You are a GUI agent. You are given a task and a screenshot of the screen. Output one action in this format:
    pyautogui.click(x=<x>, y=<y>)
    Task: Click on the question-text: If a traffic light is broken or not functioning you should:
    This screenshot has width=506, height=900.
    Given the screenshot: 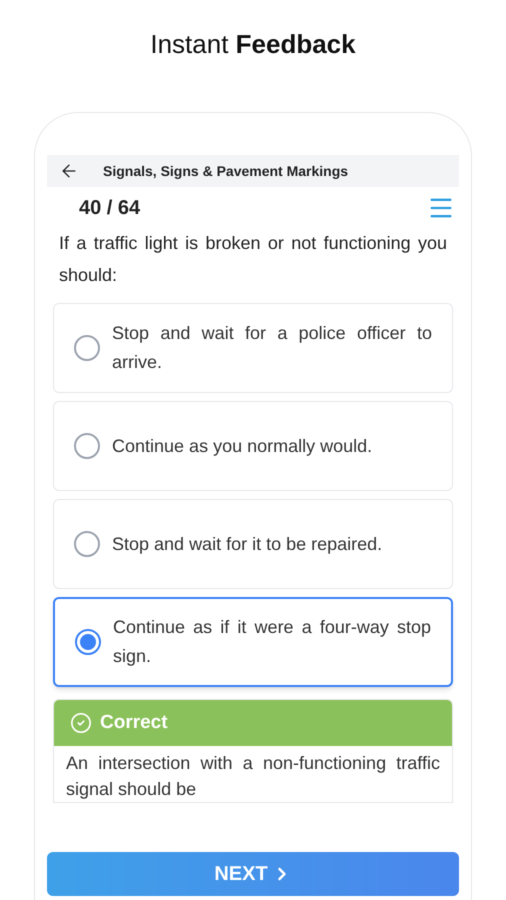 What is the action you would take?
    pyautogui.click(x=253, y=259)
    